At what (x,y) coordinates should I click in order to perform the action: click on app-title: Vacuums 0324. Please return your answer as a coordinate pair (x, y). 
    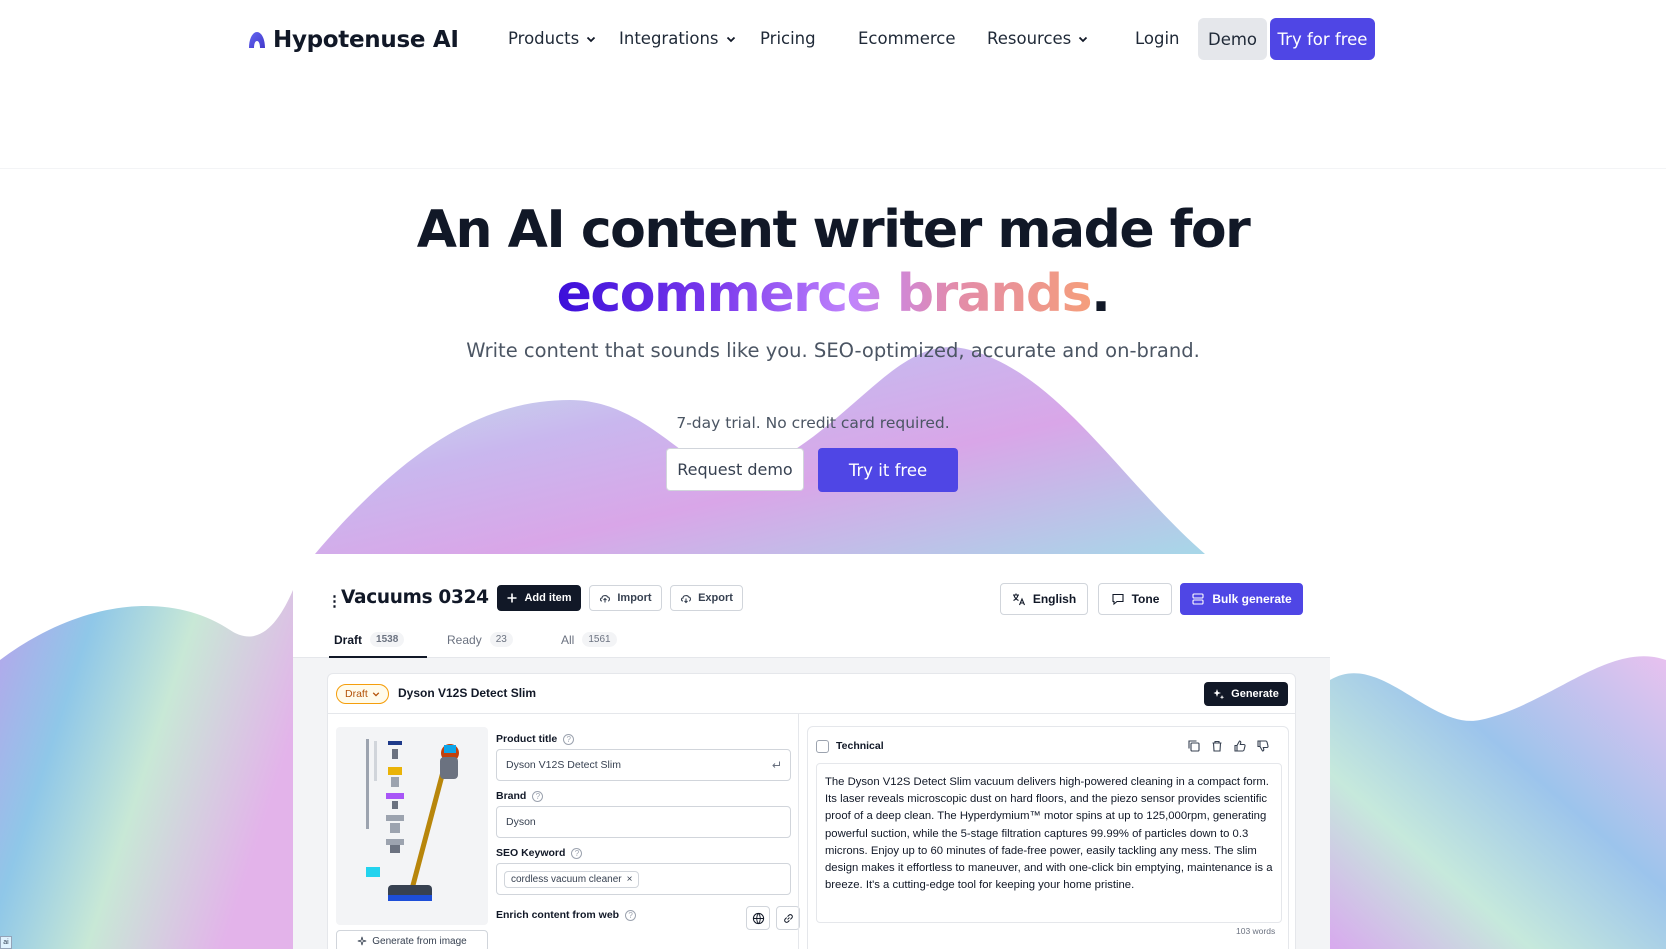
    Looking at the image, I should click on (415, 597).